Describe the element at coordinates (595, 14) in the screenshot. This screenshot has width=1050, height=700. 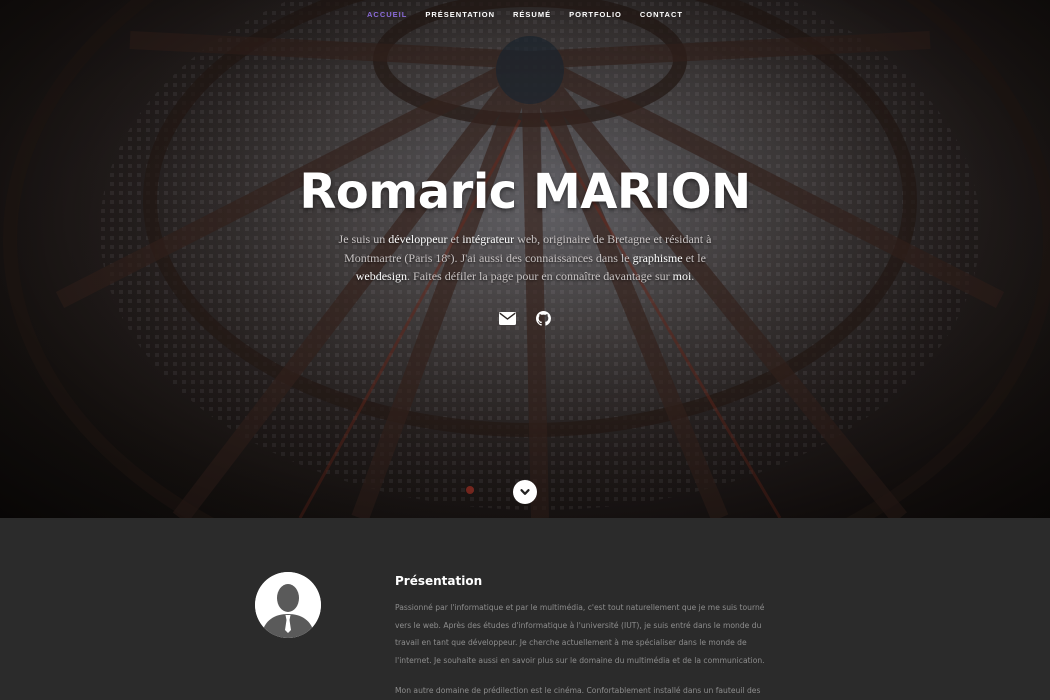
I see `nav-item-portfolio: PORTFOLIO` at that location.